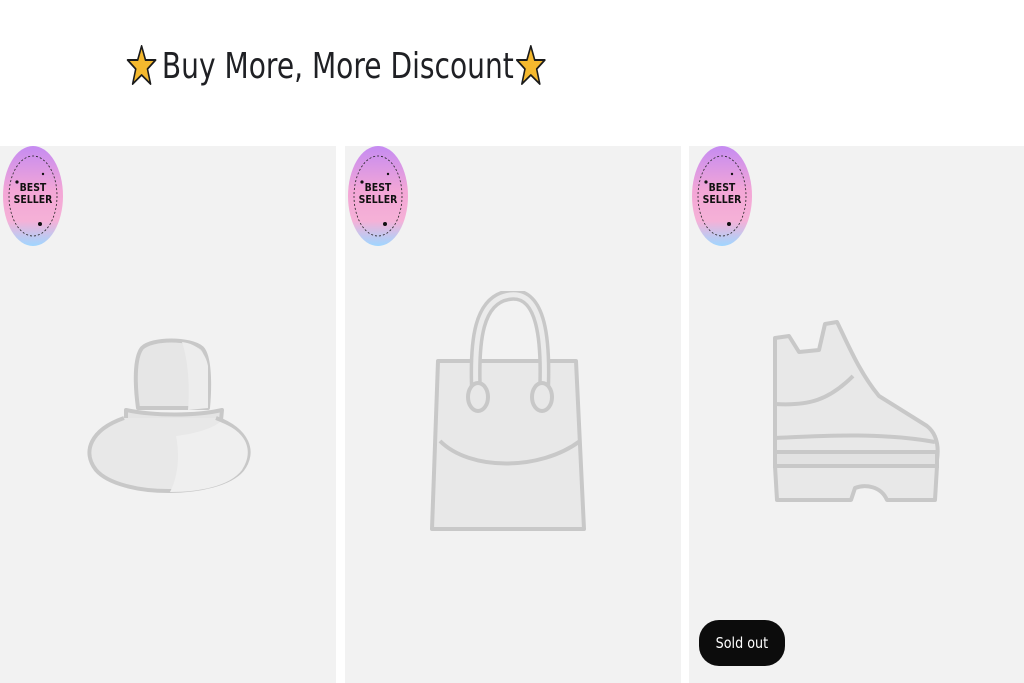  I want to click on sold-out-badge: Sold out, so click(742, 643).